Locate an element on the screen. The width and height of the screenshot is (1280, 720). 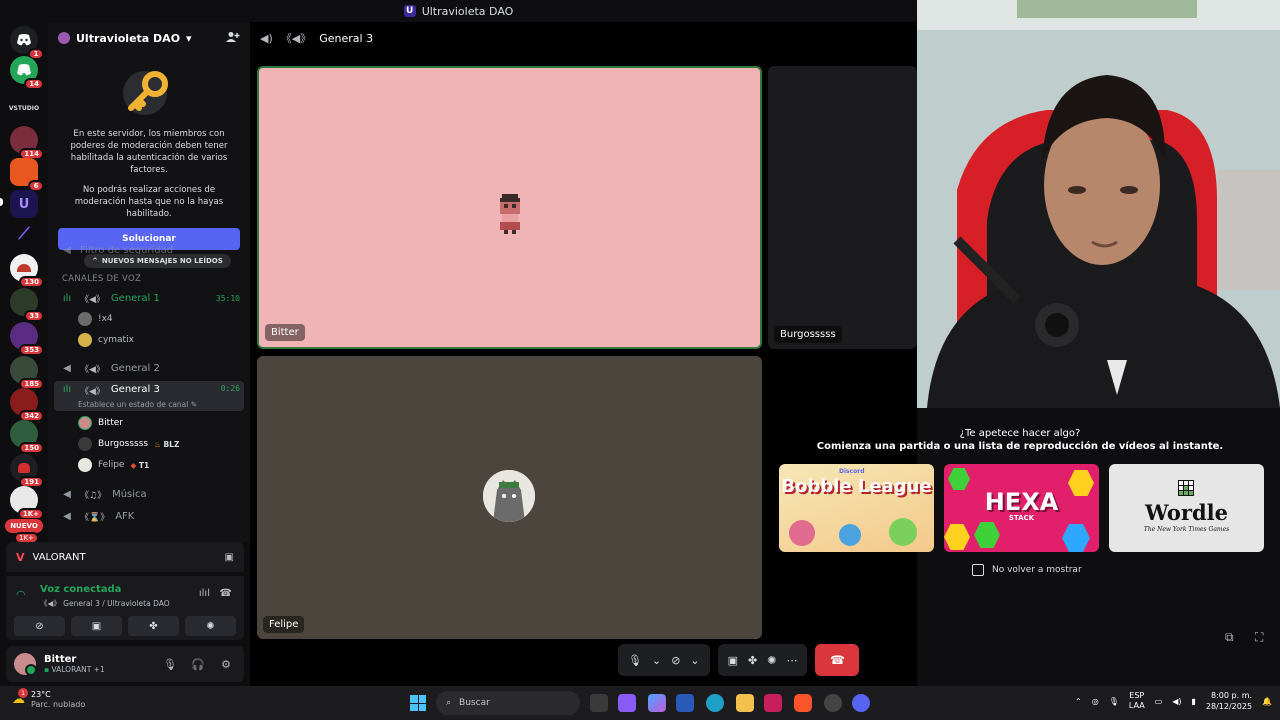
server-icon-orange: 6 is located at coordinates (27, 175).